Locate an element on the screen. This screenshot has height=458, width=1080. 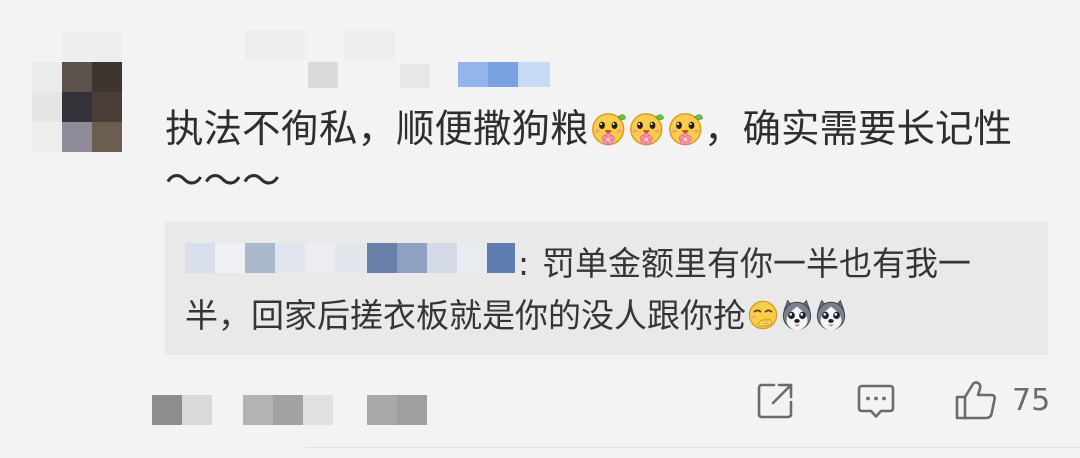
comment-emoji-group is located at coordinates (647, 129).